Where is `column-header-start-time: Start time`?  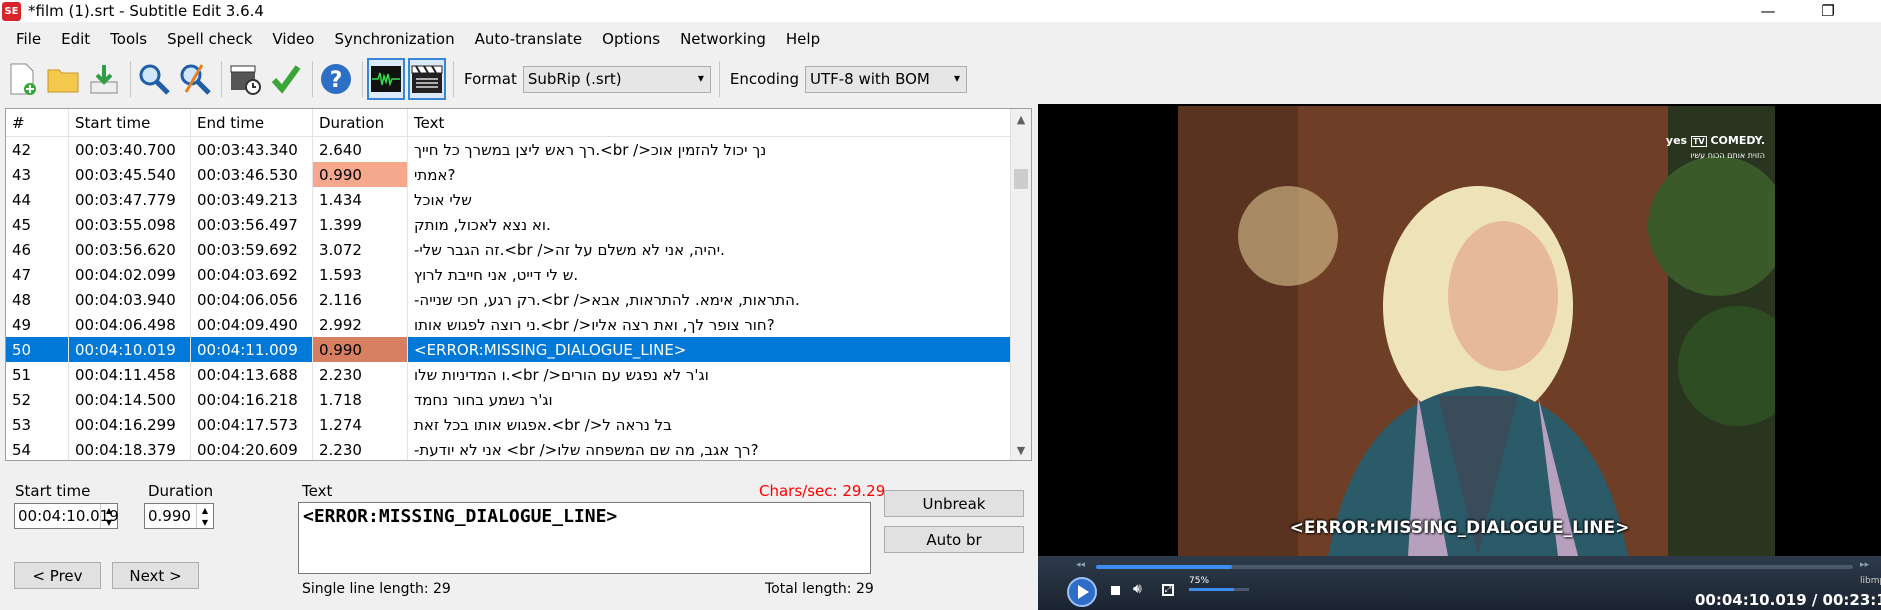
column-header-start-time: Start time is located at coordinates (130, 122).